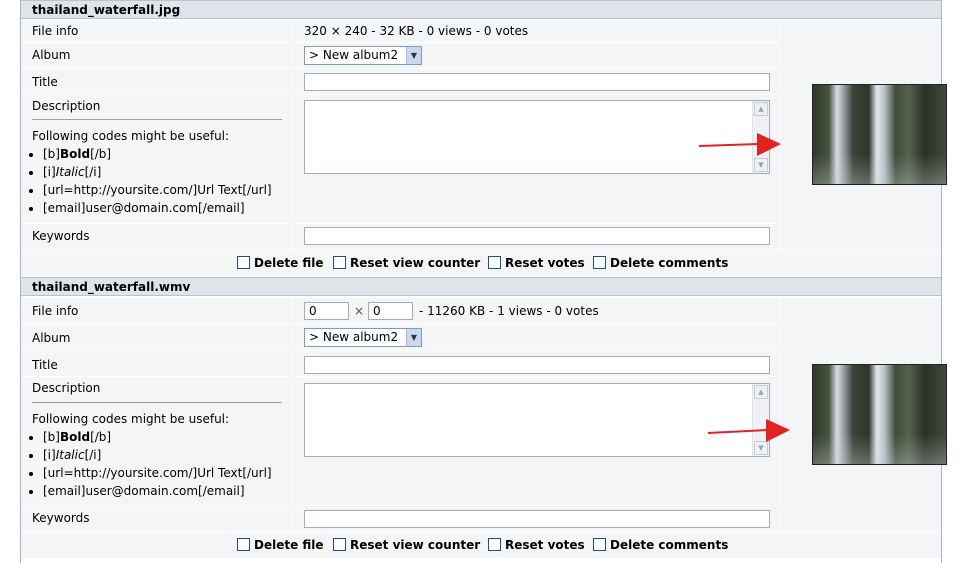 The height and width of the screenshot is (563, 961). I want to click on times-sign: ×, so click(359, 311).